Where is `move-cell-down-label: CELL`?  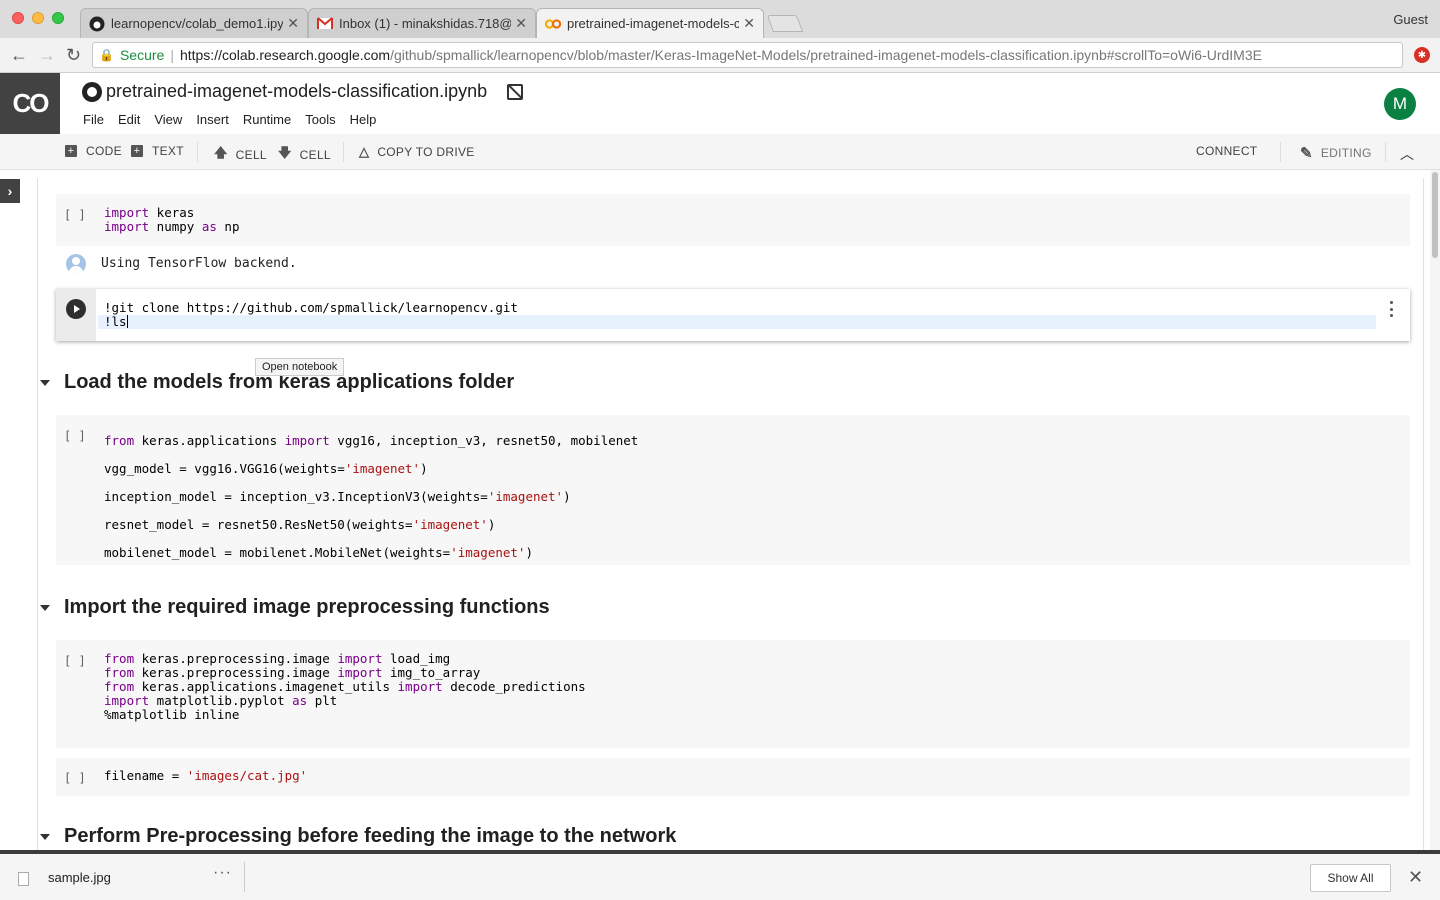 move-cell-down-label: CELL is located at coordinates (315, 155).